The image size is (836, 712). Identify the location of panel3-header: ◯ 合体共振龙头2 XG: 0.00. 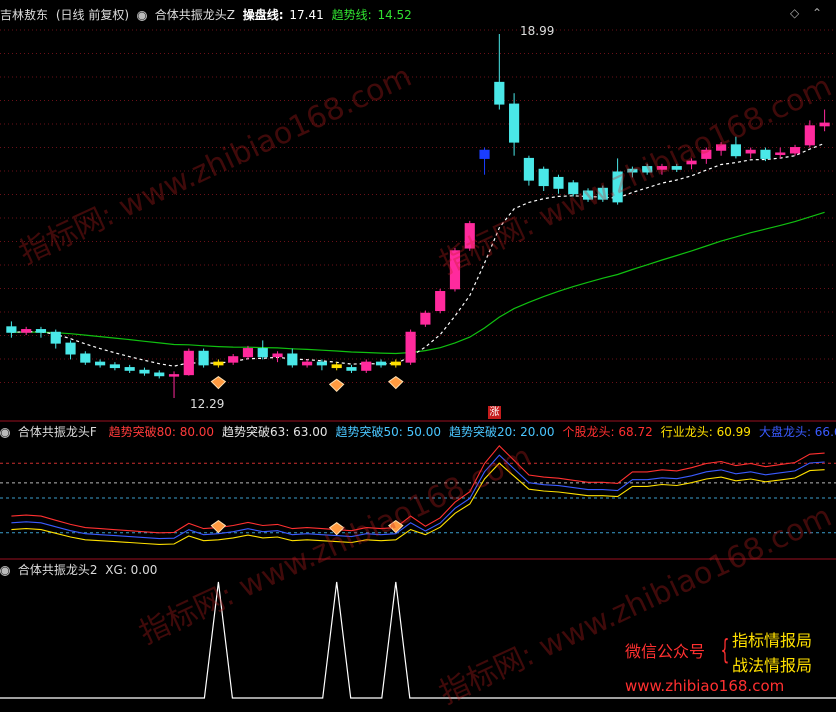
(80, 570).